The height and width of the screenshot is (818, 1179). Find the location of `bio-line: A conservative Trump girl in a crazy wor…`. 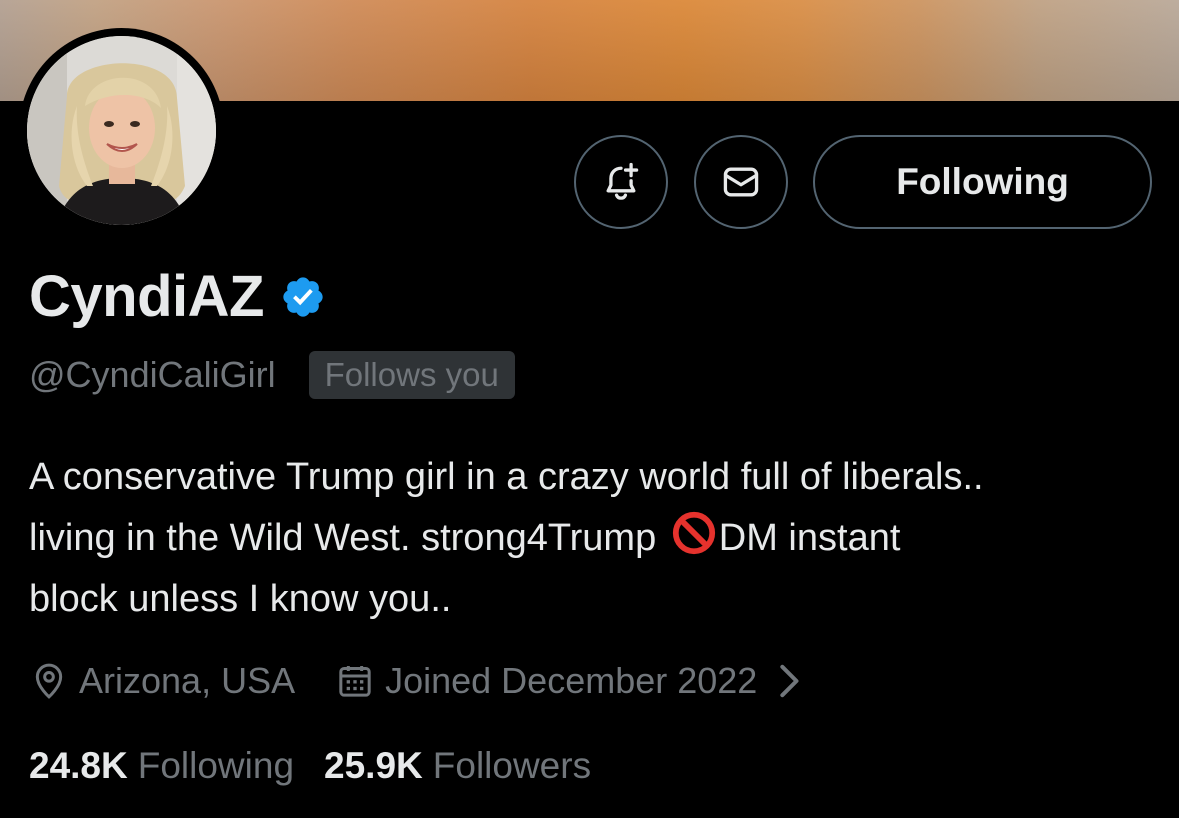

bio-line: A conservative Trump girl in a crazy wor… is located at coordinates (506, 477).